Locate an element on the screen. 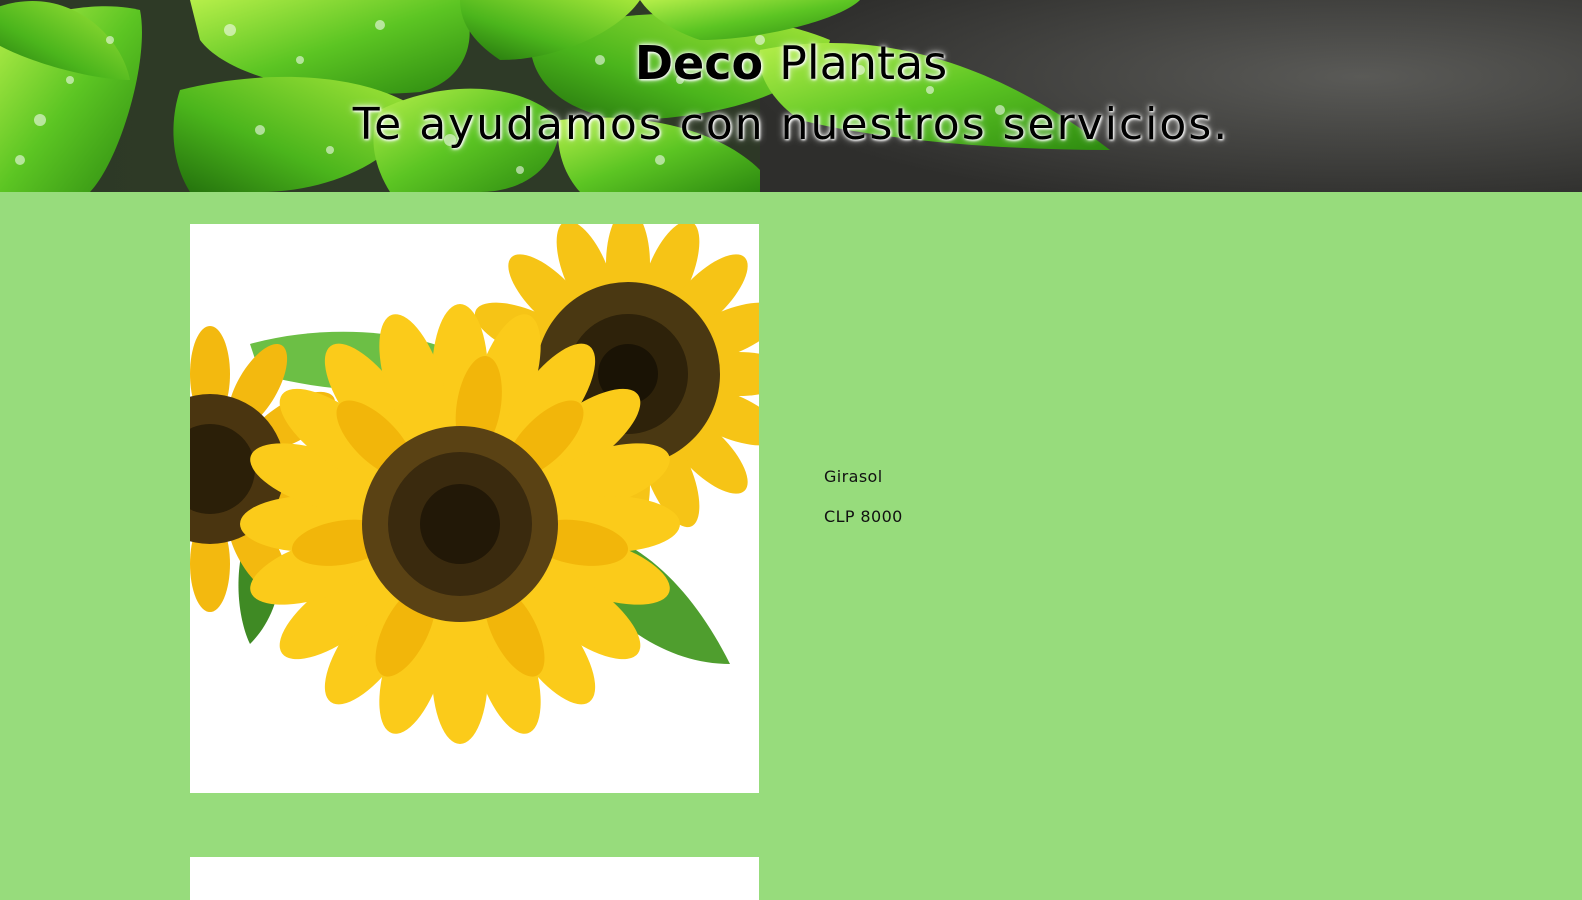 The height and width of the screenshot is (900, 1582). site-title-light: Plantas is located at coordinates (863, 63).